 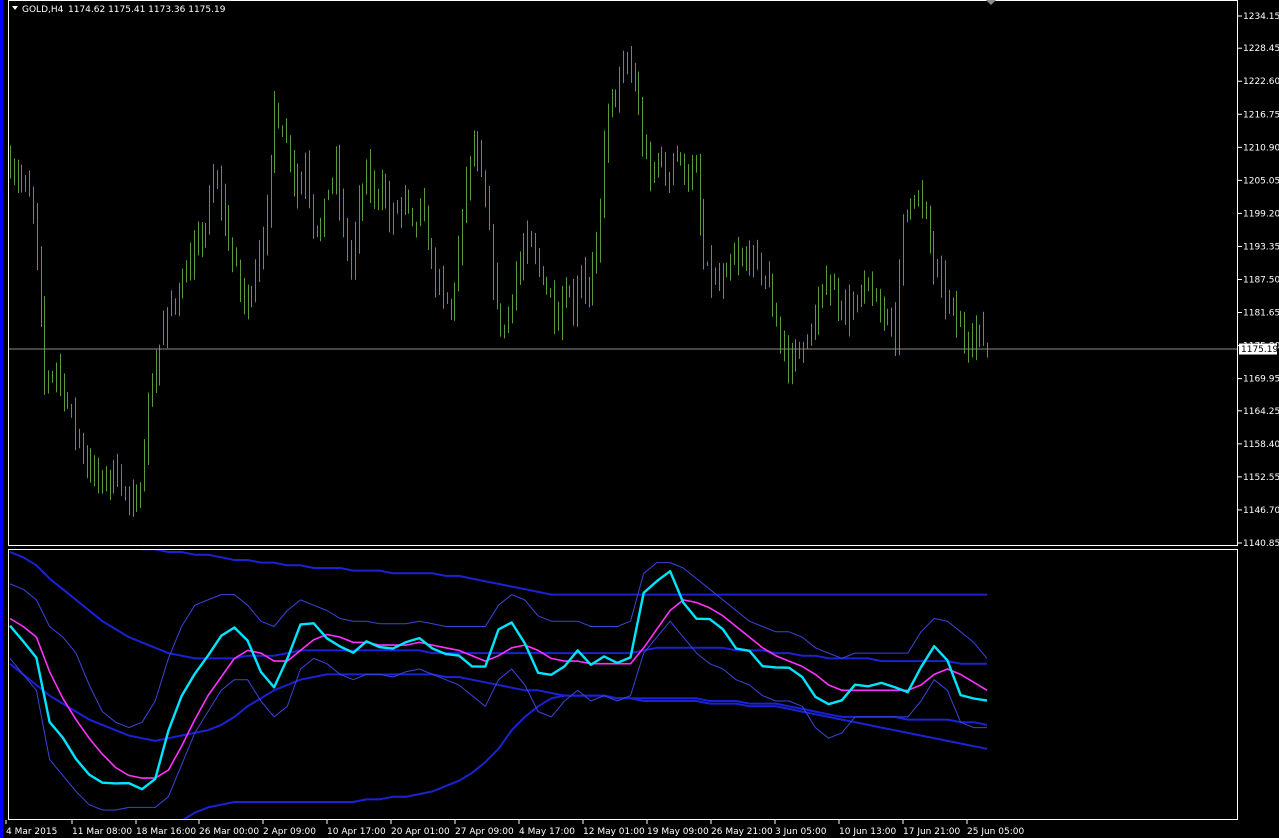 What do you see at coordinates (678, 832) in the screenshot?
I see `x-tick-label: 19 May 09:00` at bounding box center [678, 832].